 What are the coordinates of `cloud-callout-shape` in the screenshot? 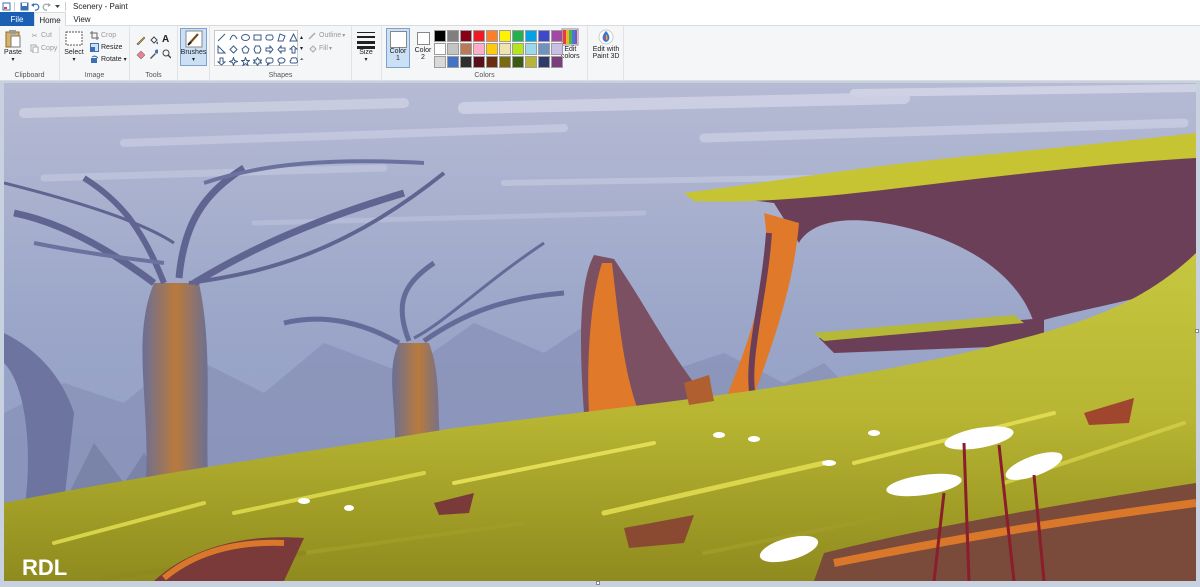 It's located at (293, 61).